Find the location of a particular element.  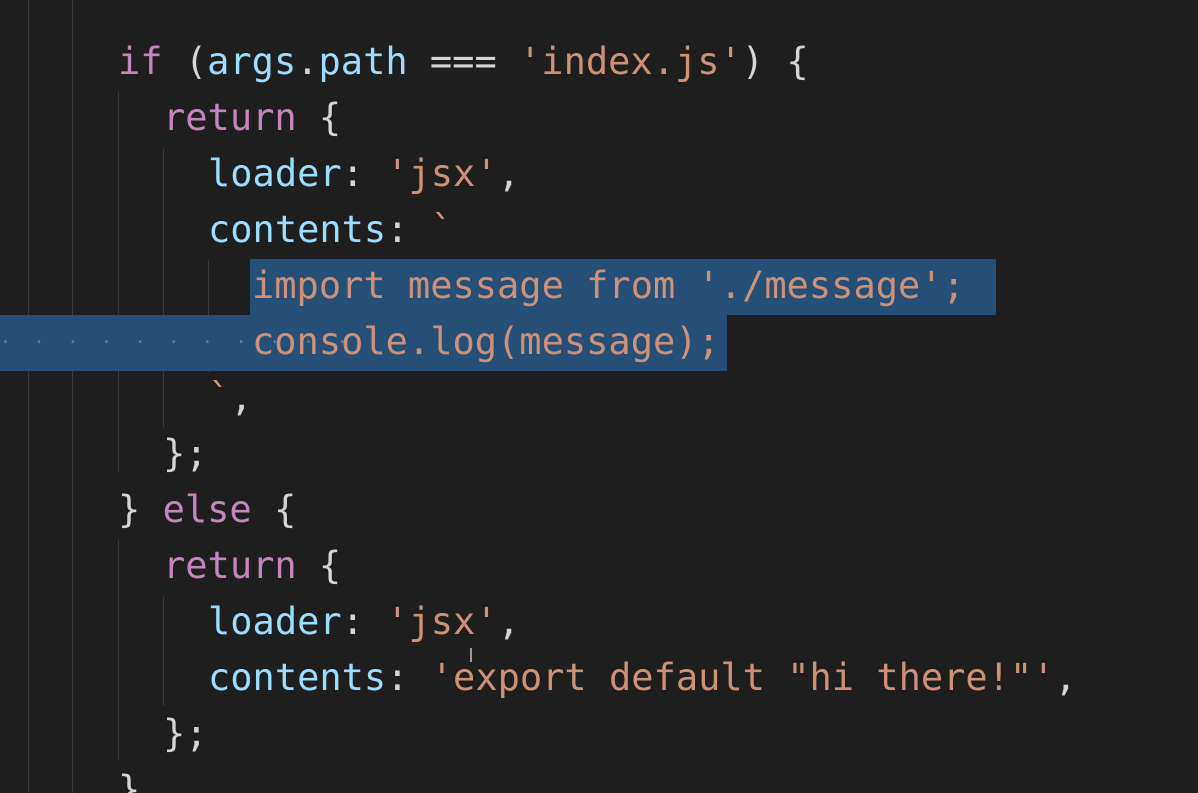

code-token: ( is located at coordinates (185, 61).